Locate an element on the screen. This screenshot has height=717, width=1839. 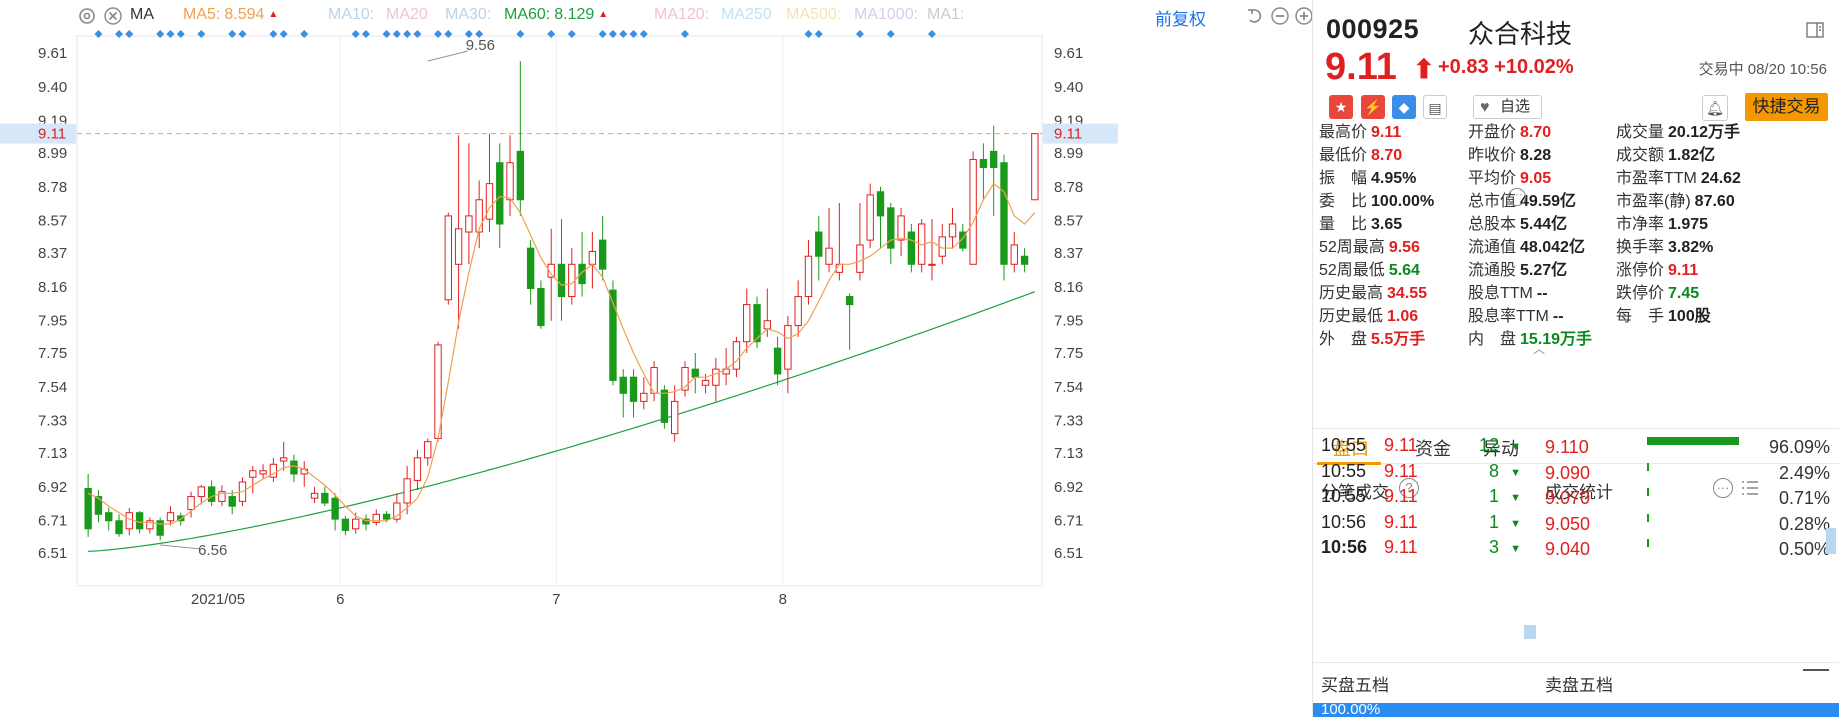
collapse-line is located at coordinates (1816, 670).